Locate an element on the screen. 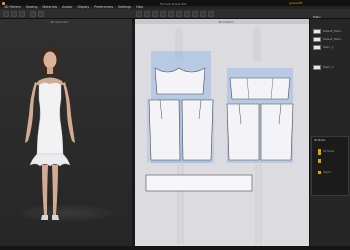 This screenshot has width=350, height=250. free-sewing-icon is located at coordinates (203, 13).